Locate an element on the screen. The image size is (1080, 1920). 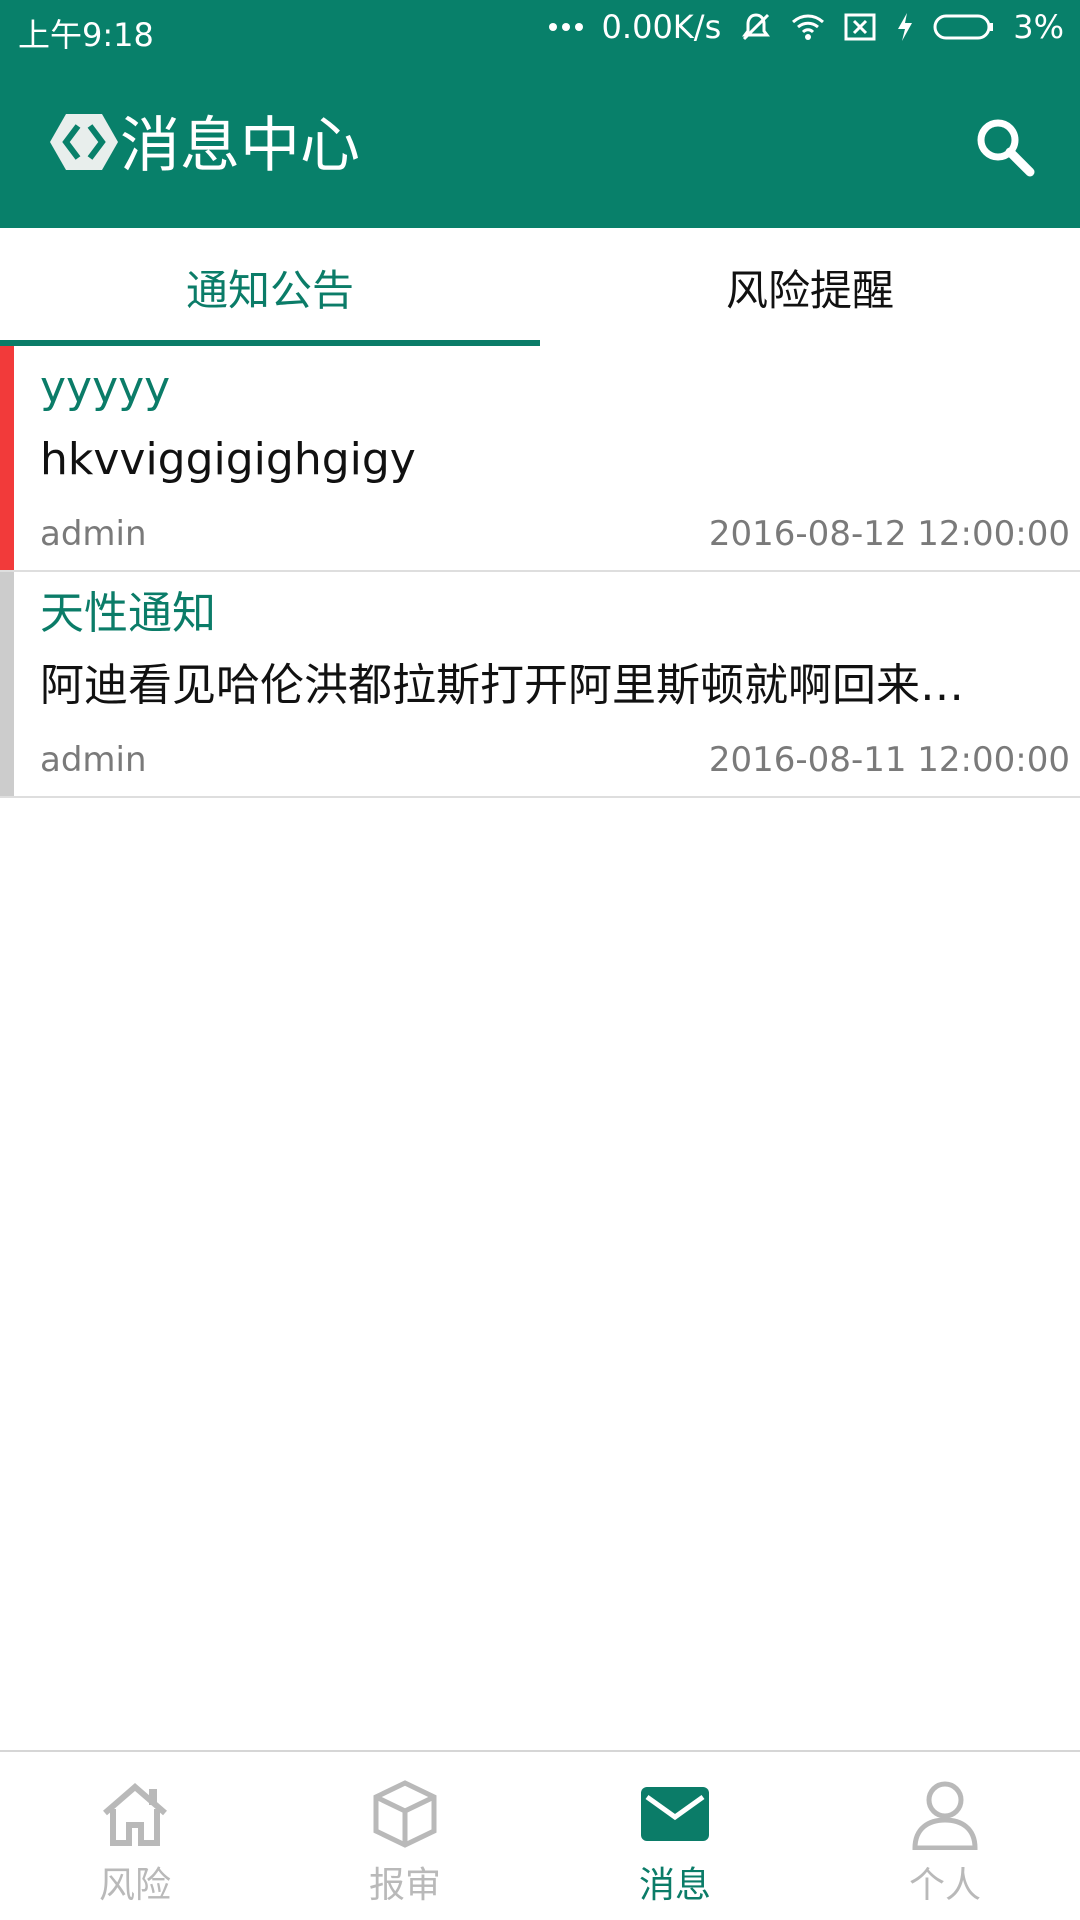
battery-icon is located at coordinates (964, 27).